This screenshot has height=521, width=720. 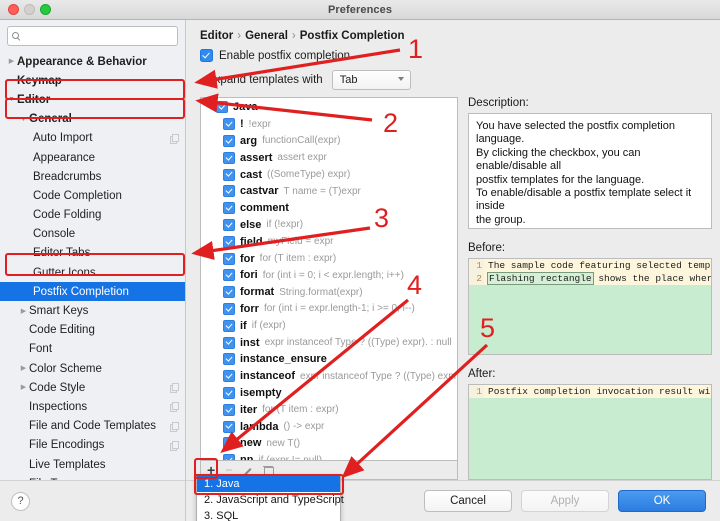 What do you see at coordinates (98, 36) in the screenshot?
I see `search-input` at bounding box center [98, 36].